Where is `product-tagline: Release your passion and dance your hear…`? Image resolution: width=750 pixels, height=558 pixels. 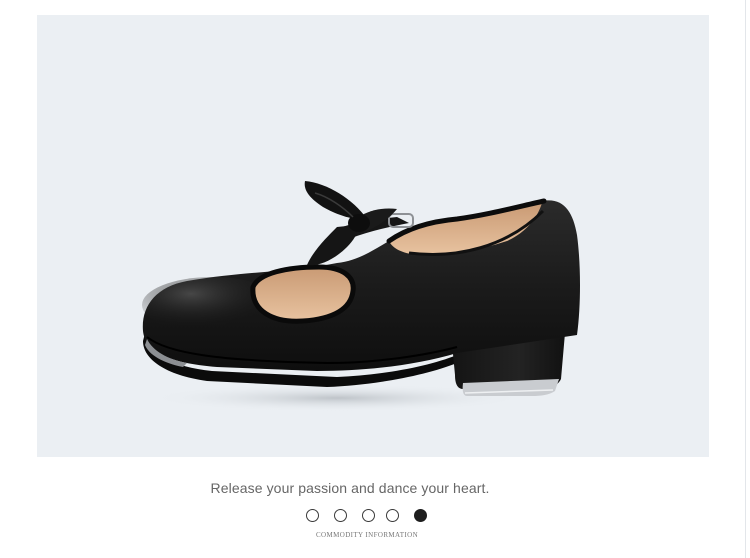 product-tagline: Release your passion and dance your hear… is located at coordinates (350, 488).